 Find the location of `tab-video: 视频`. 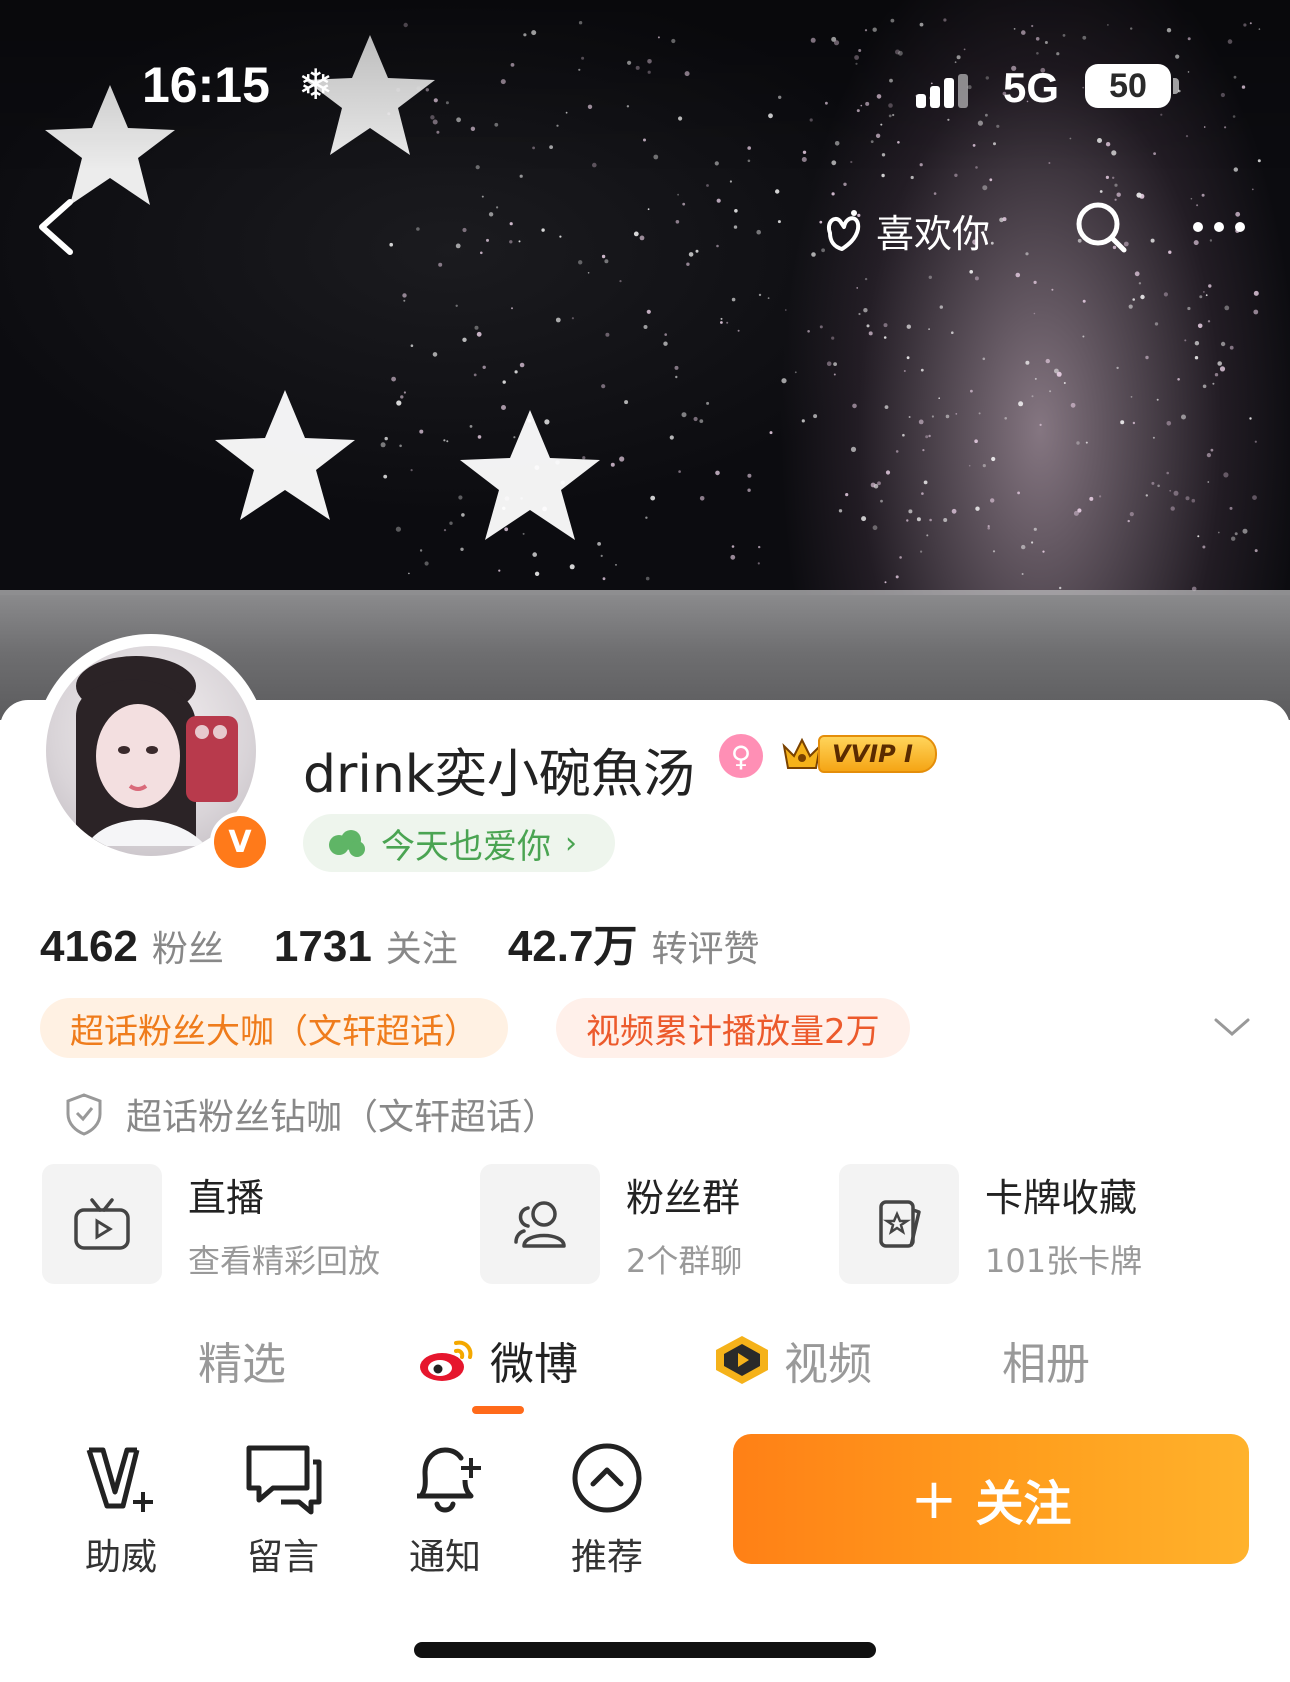

tab-video: 视频 is located at coordinates (792, 1360).